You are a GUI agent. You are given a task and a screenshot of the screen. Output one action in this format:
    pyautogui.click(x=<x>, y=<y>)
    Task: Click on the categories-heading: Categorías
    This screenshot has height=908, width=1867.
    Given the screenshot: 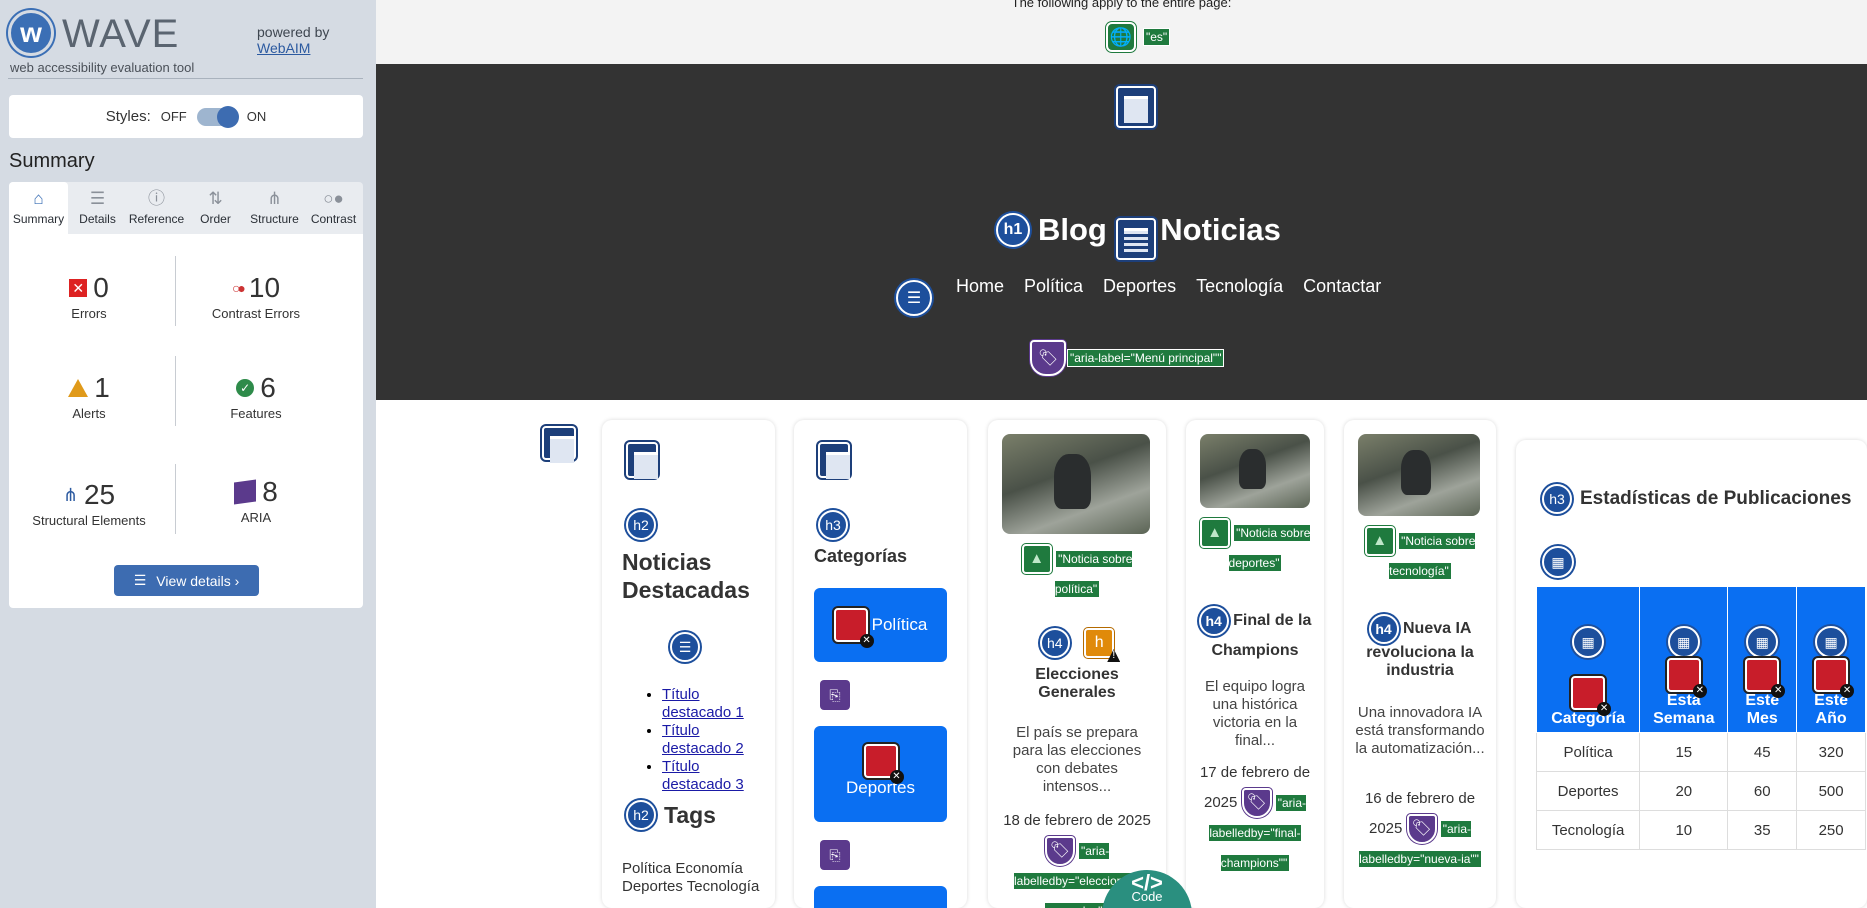 What is the action you would take?
    pyautogui.click(x=861, y=556)
    